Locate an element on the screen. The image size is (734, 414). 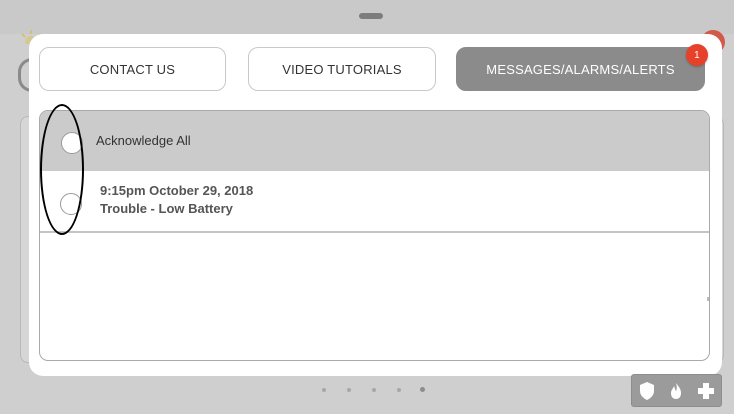
tab-messages-label: MESSAGES/ALARMS/ALERTS is located at coordinates (580, 69).